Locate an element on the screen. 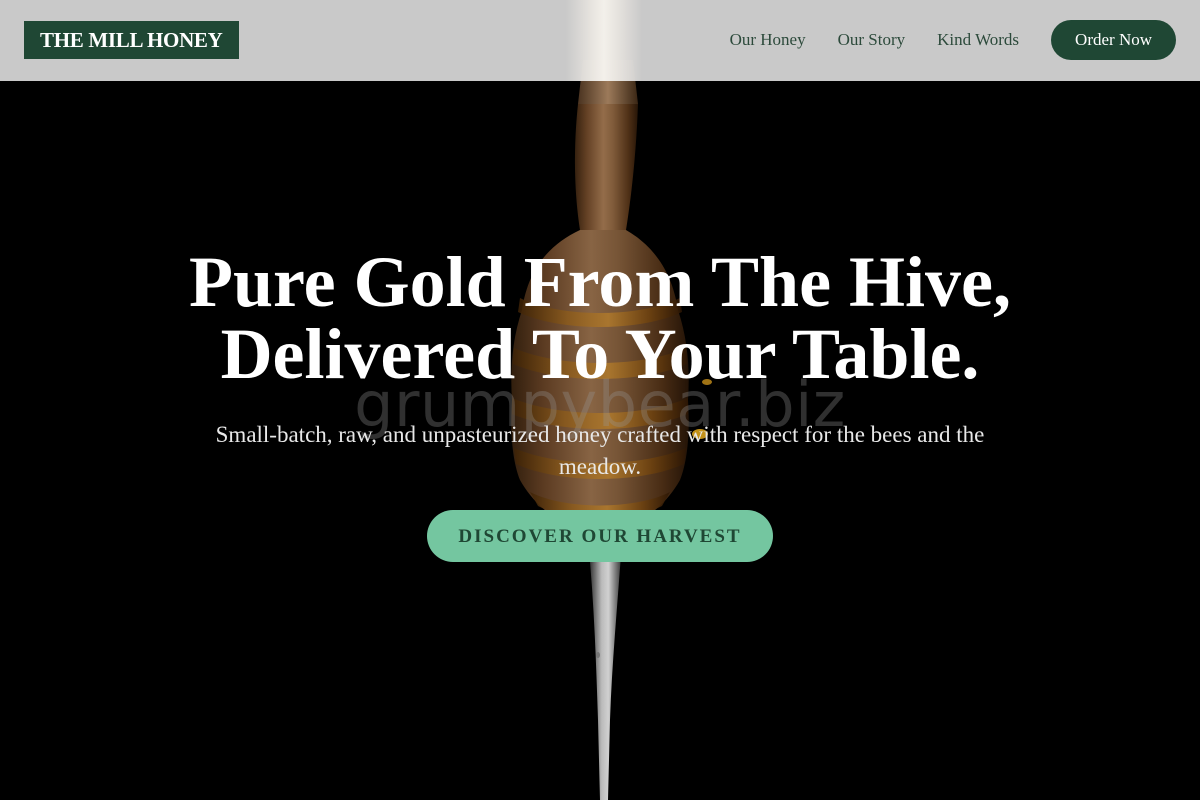  nav-link-kind-words: Kind Words is located at coordinates (978, 40).